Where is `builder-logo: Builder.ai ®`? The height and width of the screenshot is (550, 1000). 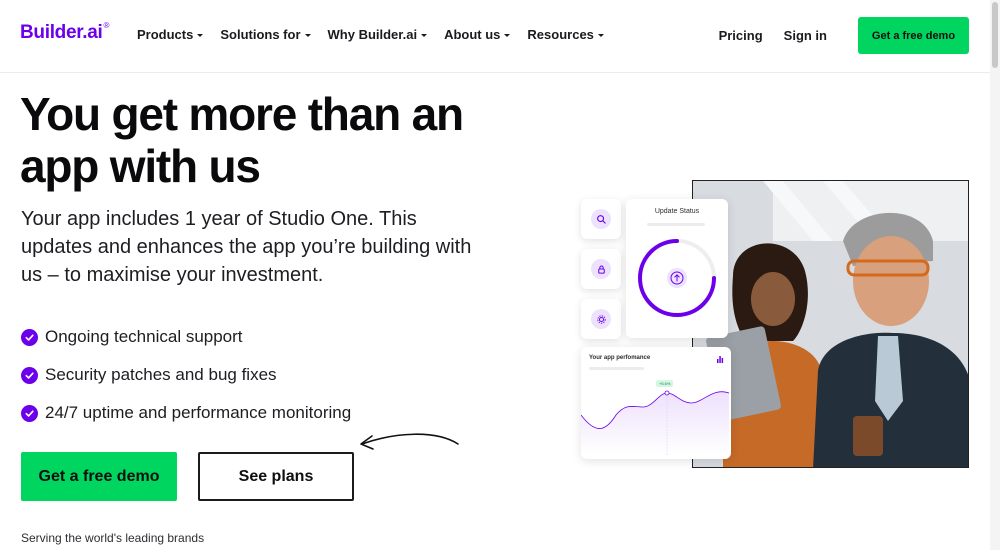 builder-logo: Builder.ai ® is located at coordinates (65, 32).